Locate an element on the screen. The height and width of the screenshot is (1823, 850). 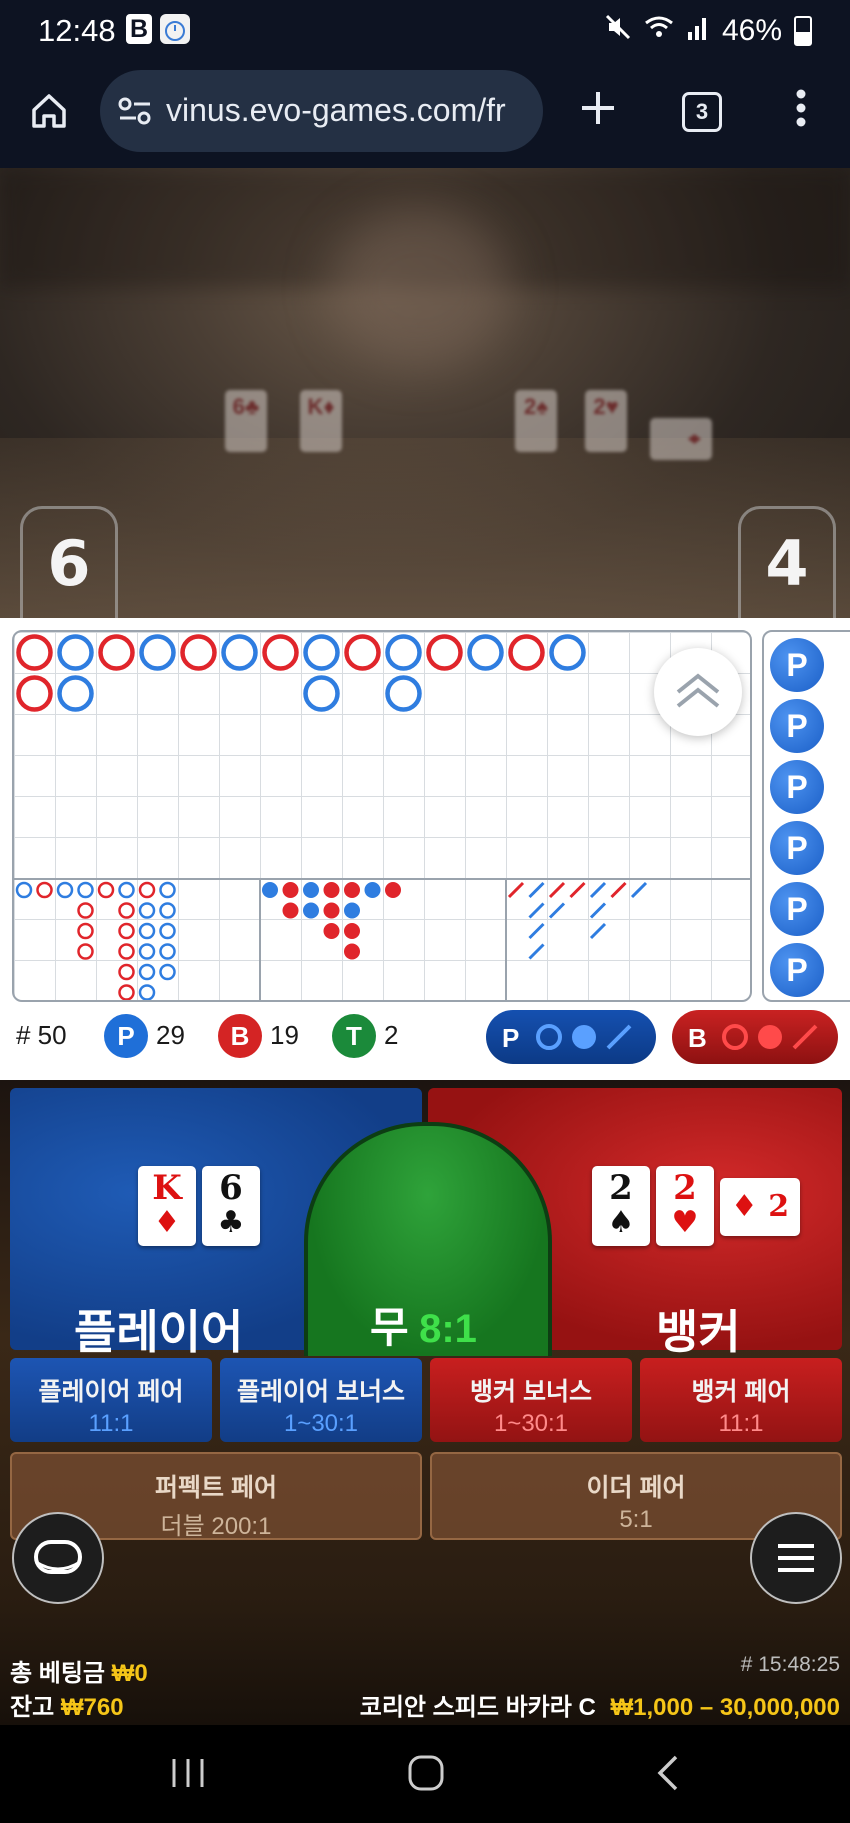
expand-roads-button is located at coordinates (698, 692).